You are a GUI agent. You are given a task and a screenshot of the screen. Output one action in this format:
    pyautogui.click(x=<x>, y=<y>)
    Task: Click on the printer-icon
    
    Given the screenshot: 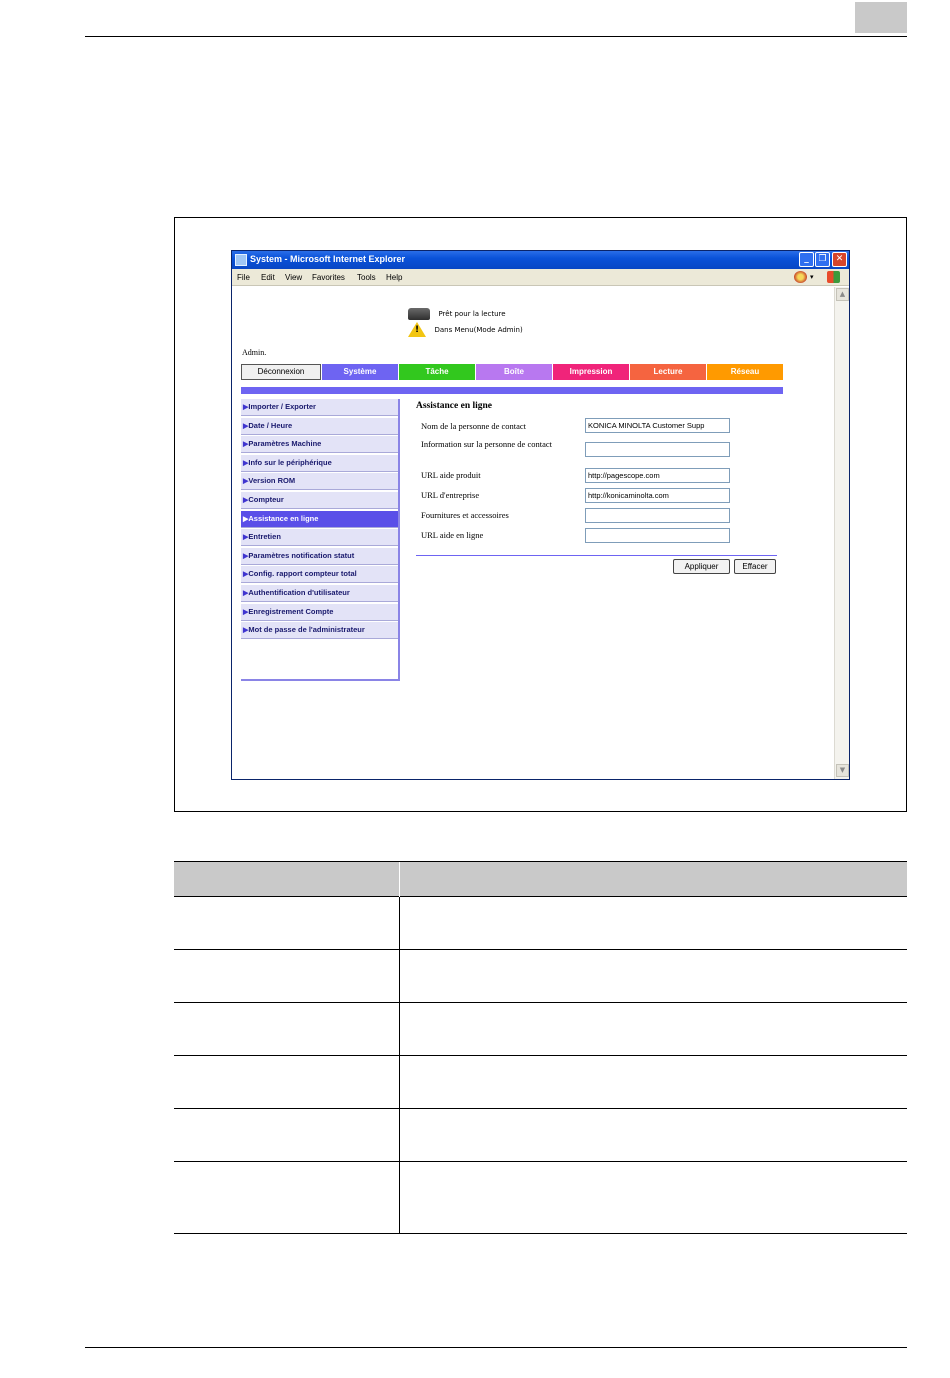 What is the action you would take?
    pyautogui.click(x=419, y=313)
    